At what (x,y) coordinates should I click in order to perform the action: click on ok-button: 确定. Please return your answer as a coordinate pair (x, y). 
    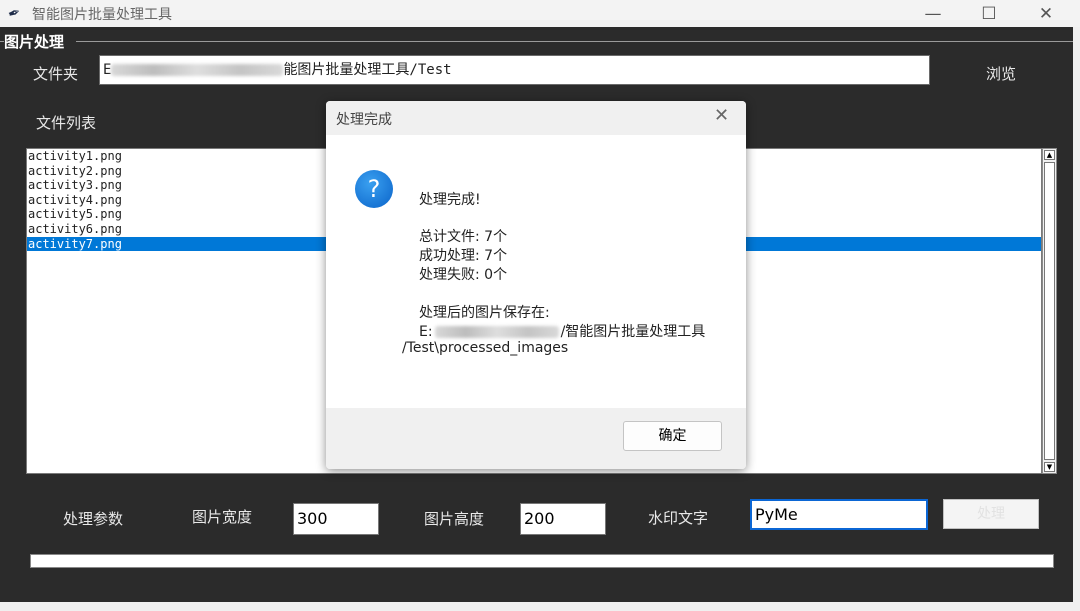
    Looking at the image, I should click on (672, 436).